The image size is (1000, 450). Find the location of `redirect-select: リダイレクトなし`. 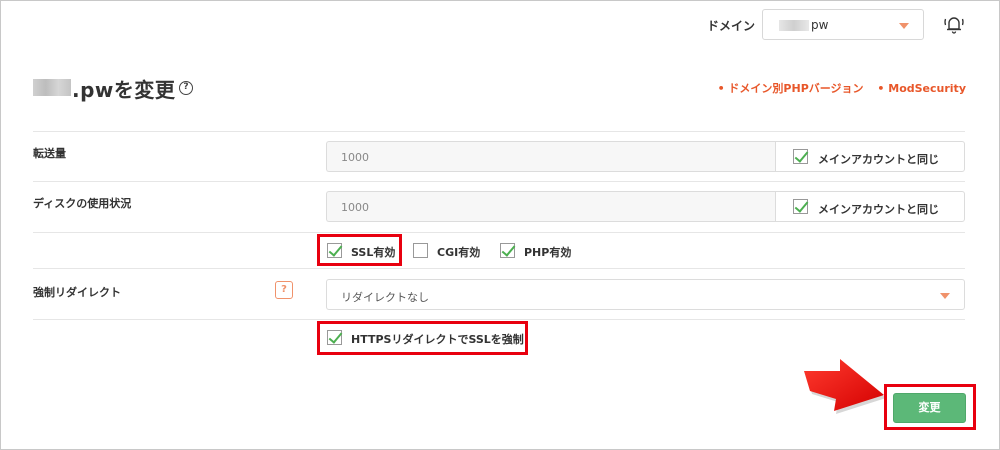

redirect-select: リダイレクトなし is located at coordinates (645, 294).